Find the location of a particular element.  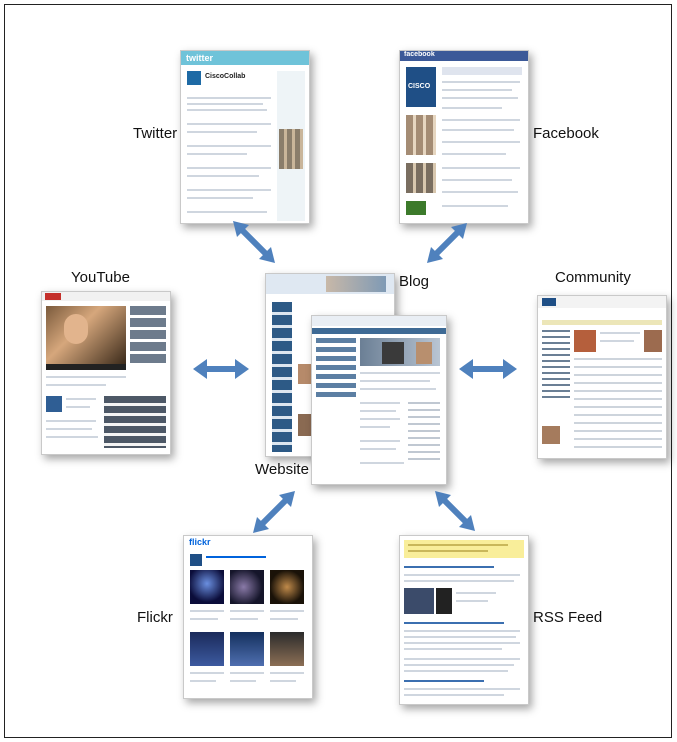

arrow-flickr is located at coordinates (274, 512).